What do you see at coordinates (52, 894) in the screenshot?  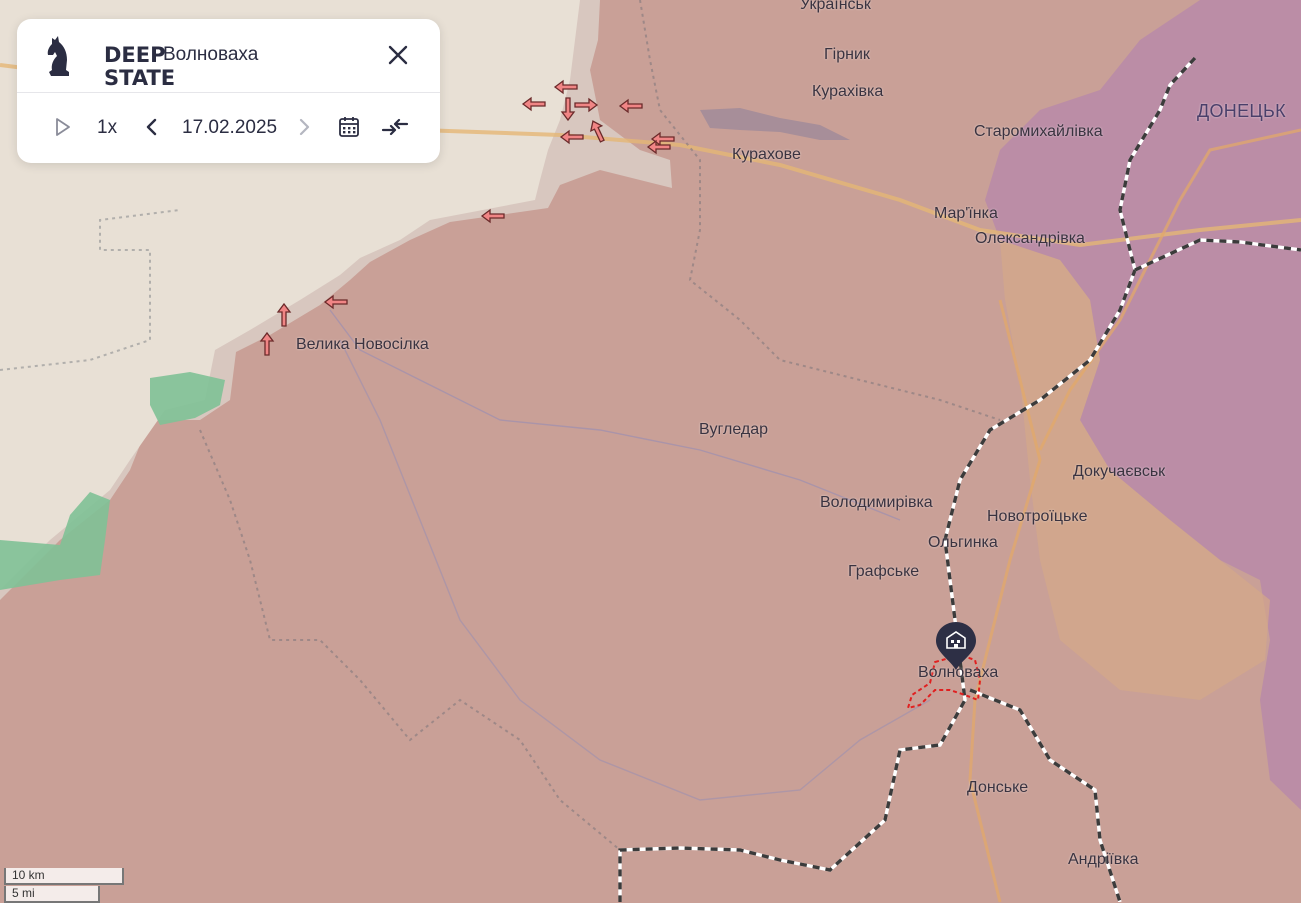 I see `scale-bar-mi: 5 mi` at bounding box center [52, 894].